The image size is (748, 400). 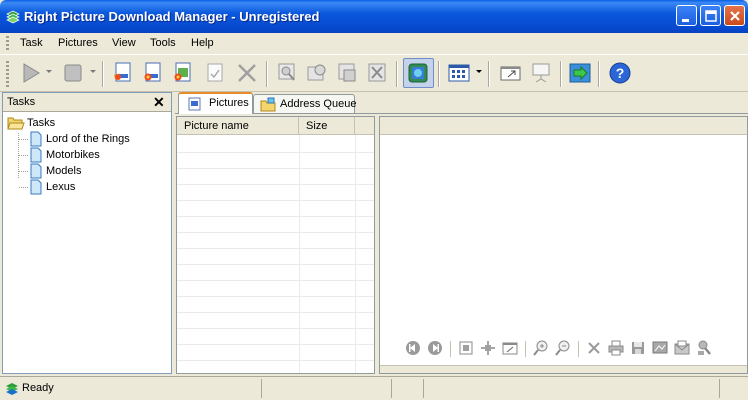 I want to click on save-picture-button, so click(x=638, y=348).